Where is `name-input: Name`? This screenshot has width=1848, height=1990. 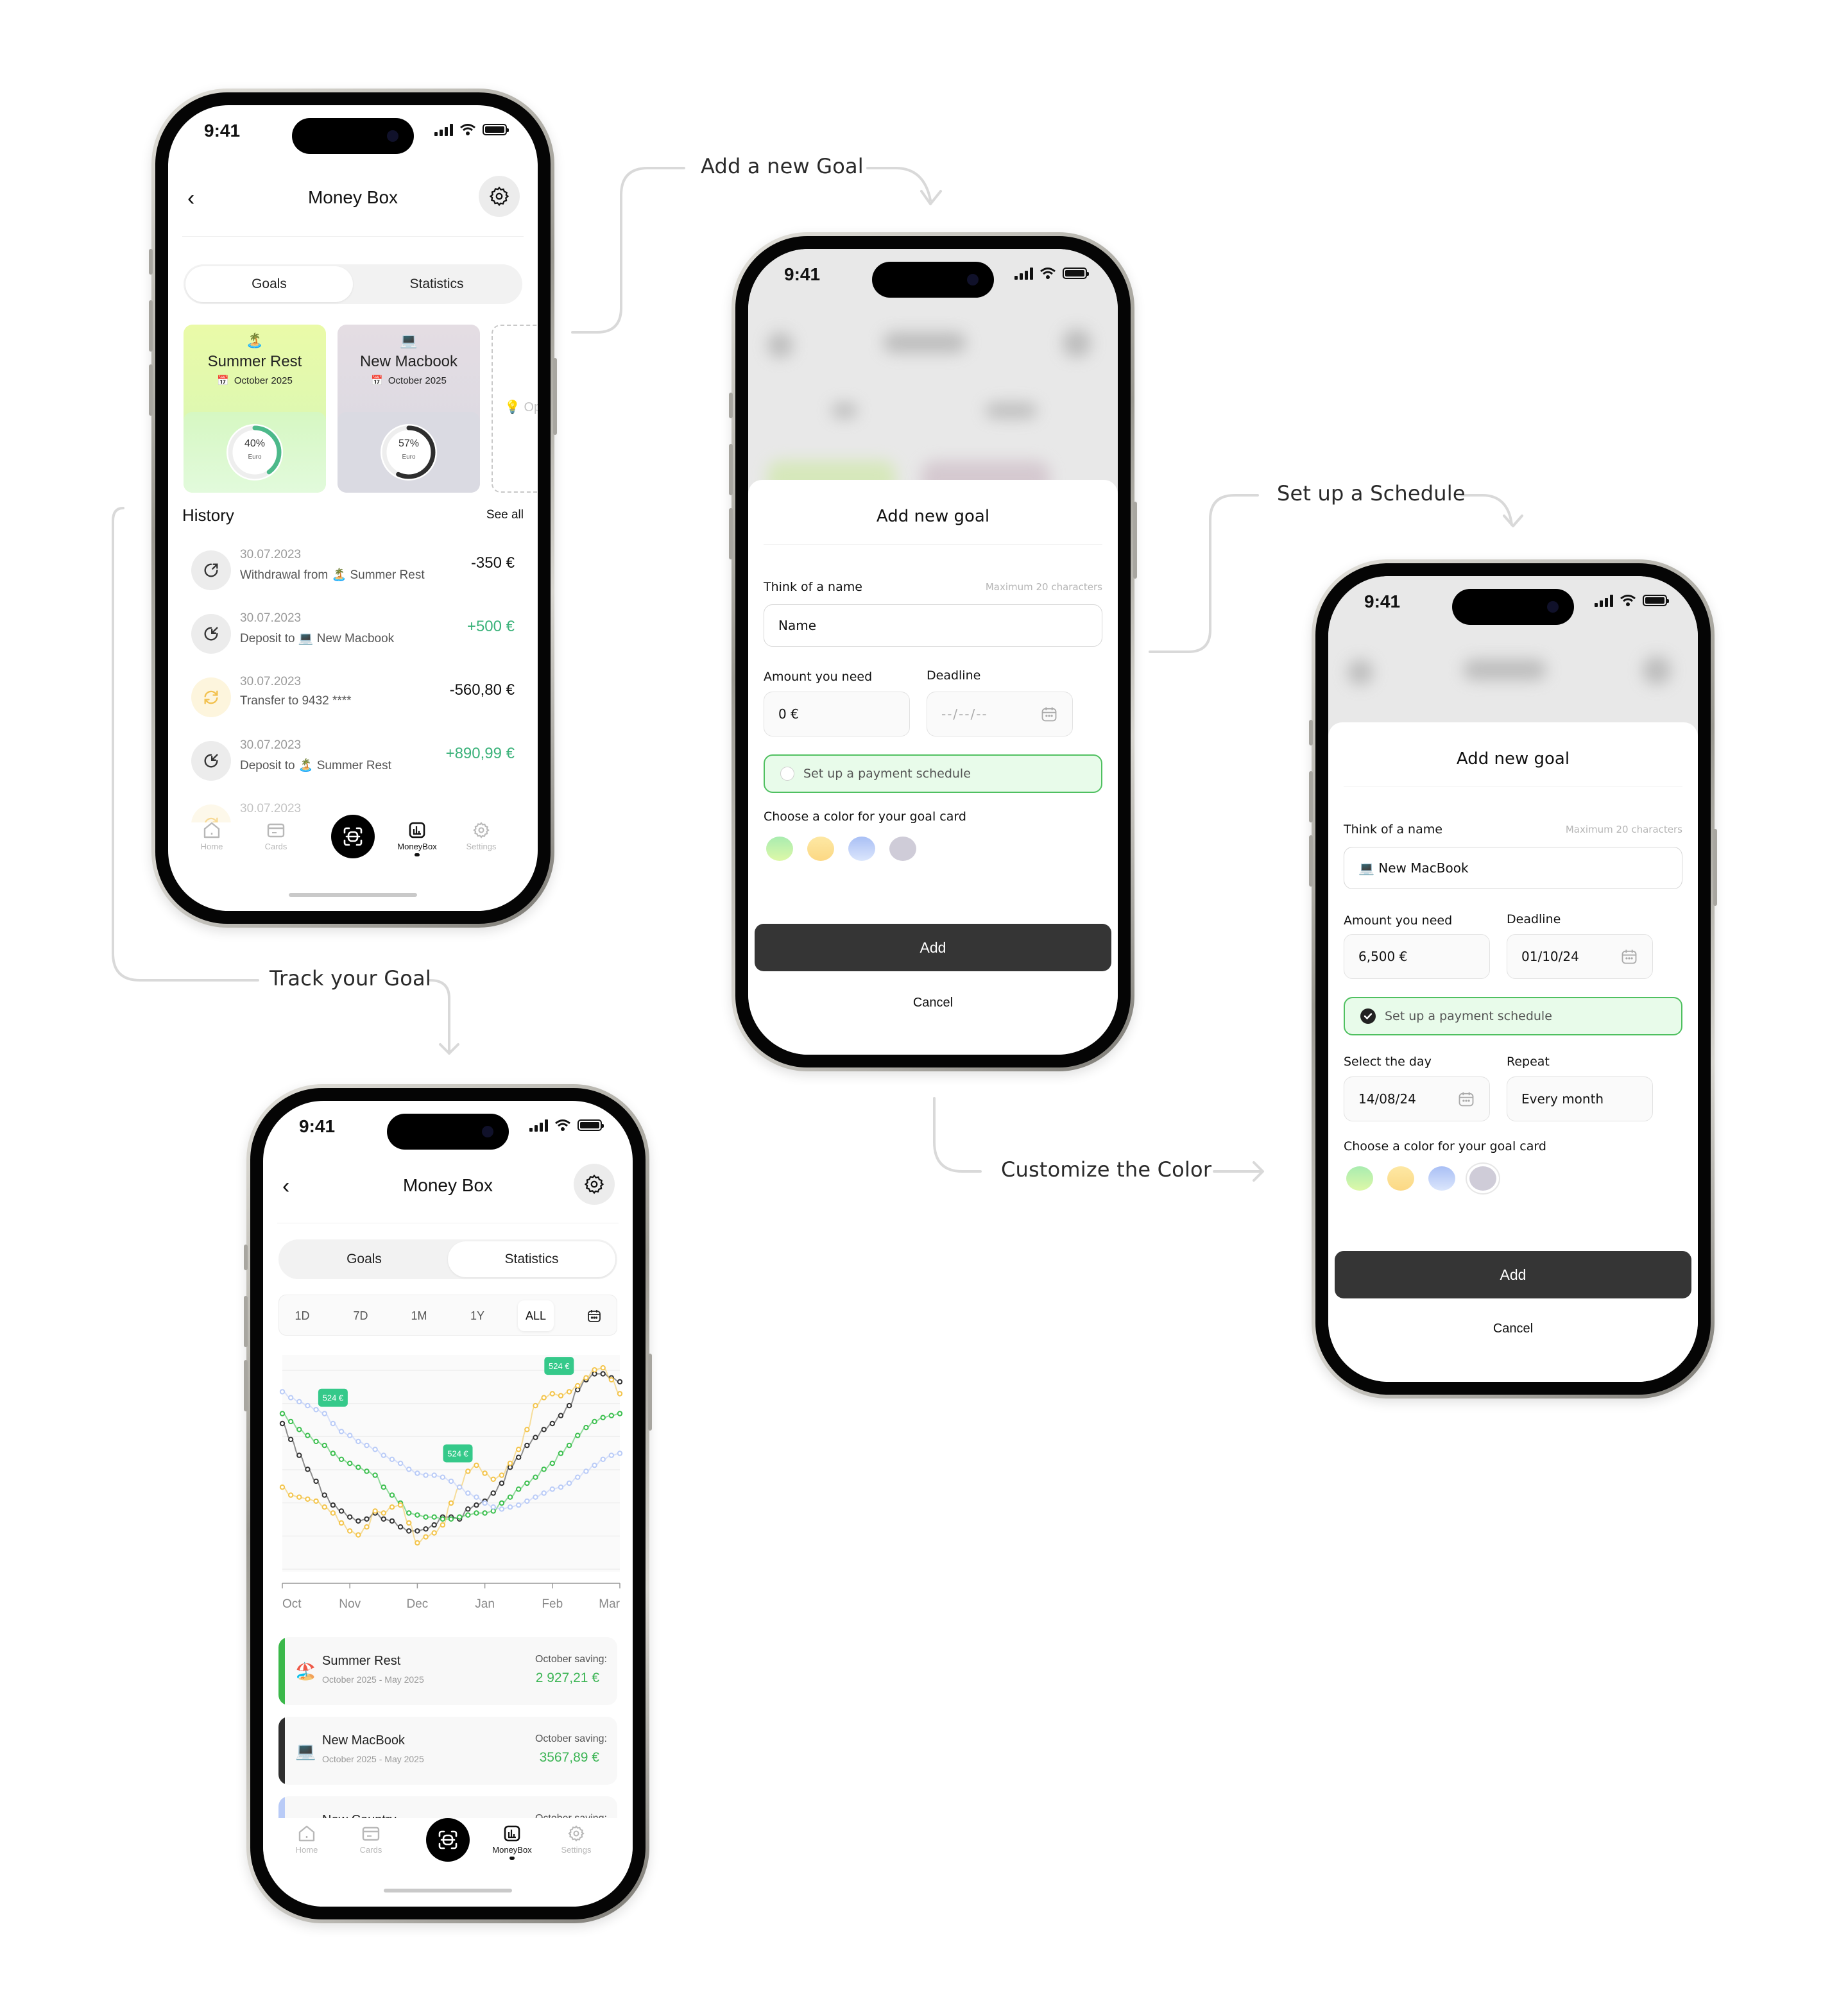
name-input: Name is located at coordinates (933, 625).